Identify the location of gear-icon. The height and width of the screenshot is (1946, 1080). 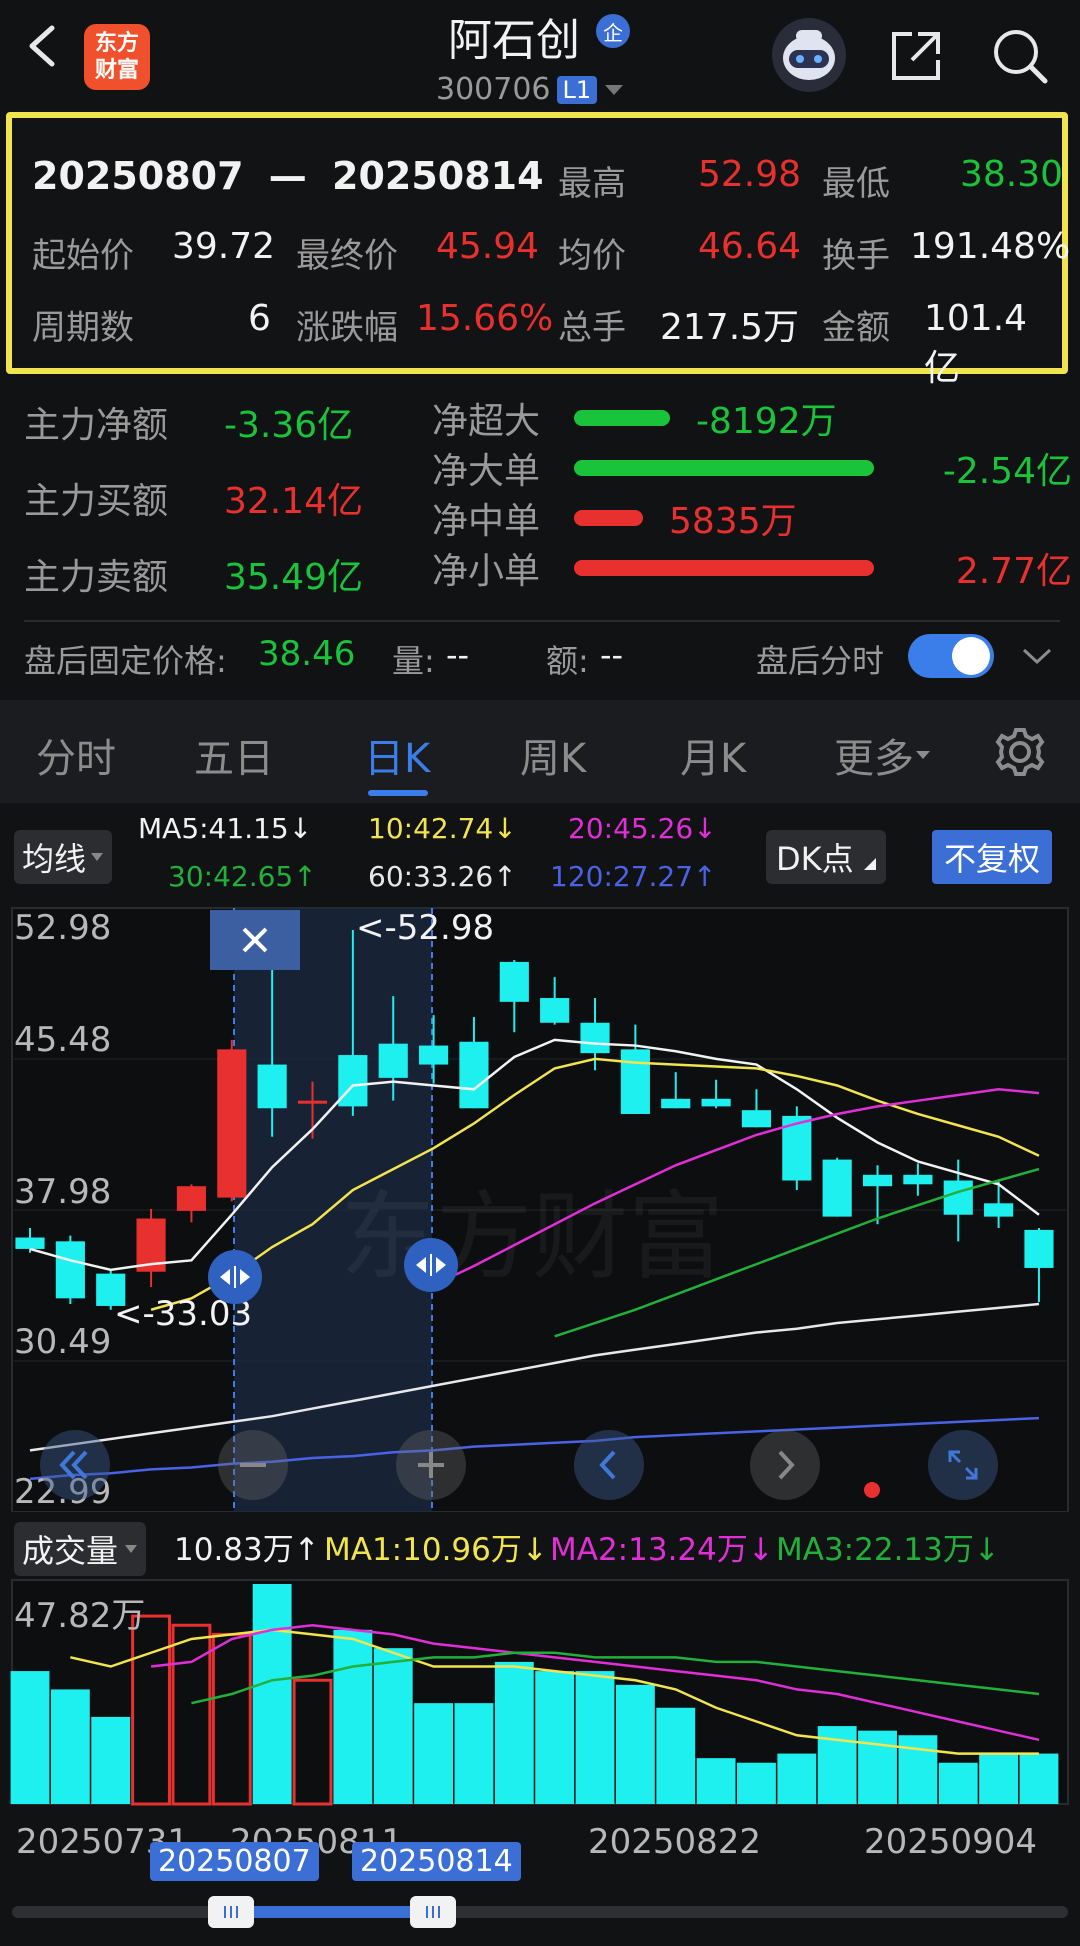
(1020, 752).